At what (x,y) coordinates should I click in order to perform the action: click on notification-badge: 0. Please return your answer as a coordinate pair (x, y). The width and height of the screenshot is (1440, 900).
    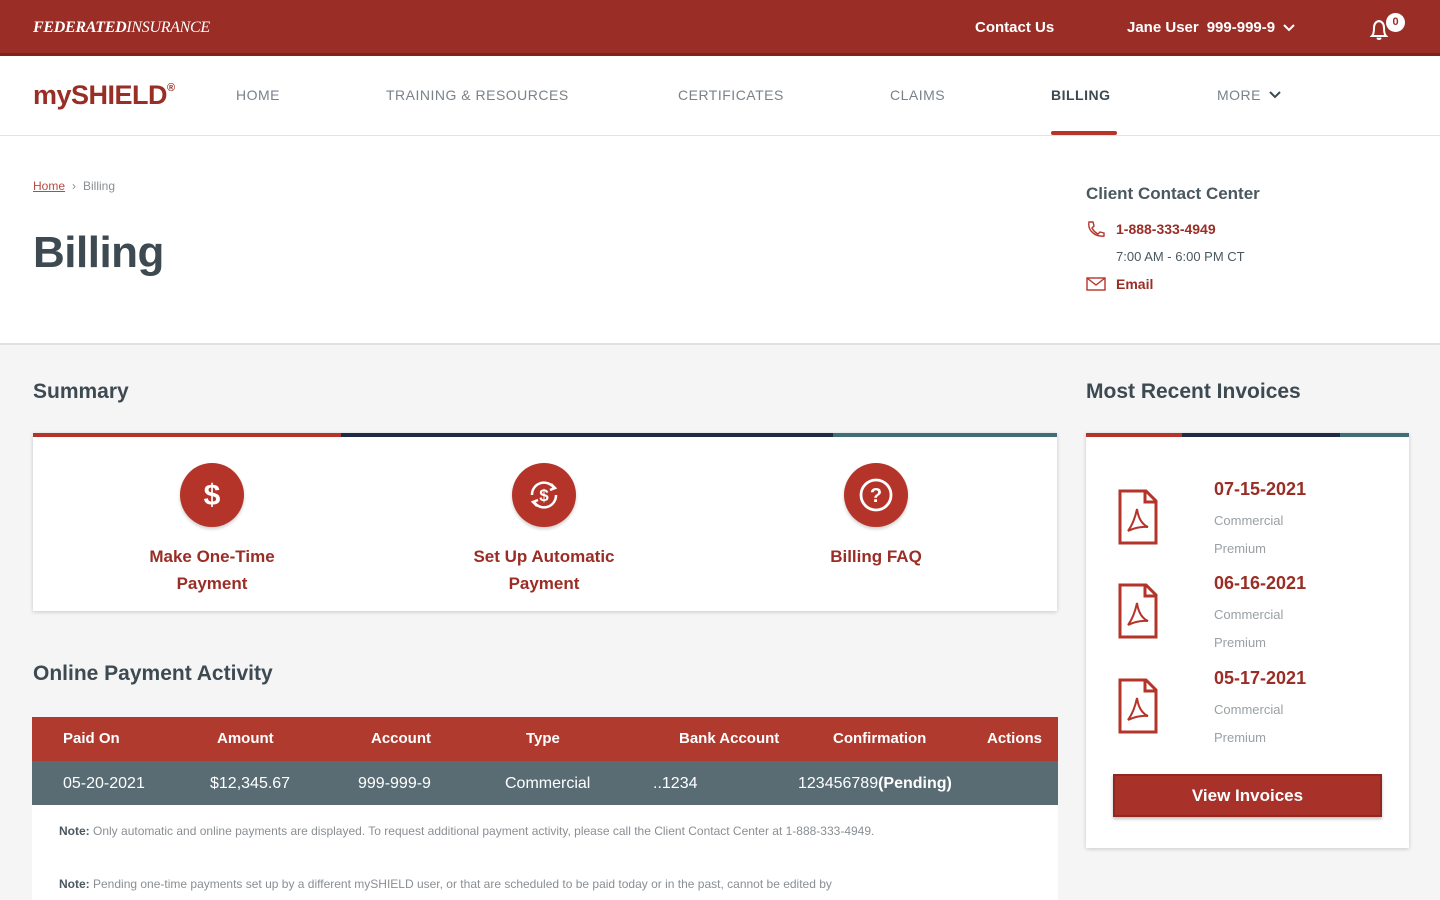
    Looking at the image, I should click on (1395, 22).